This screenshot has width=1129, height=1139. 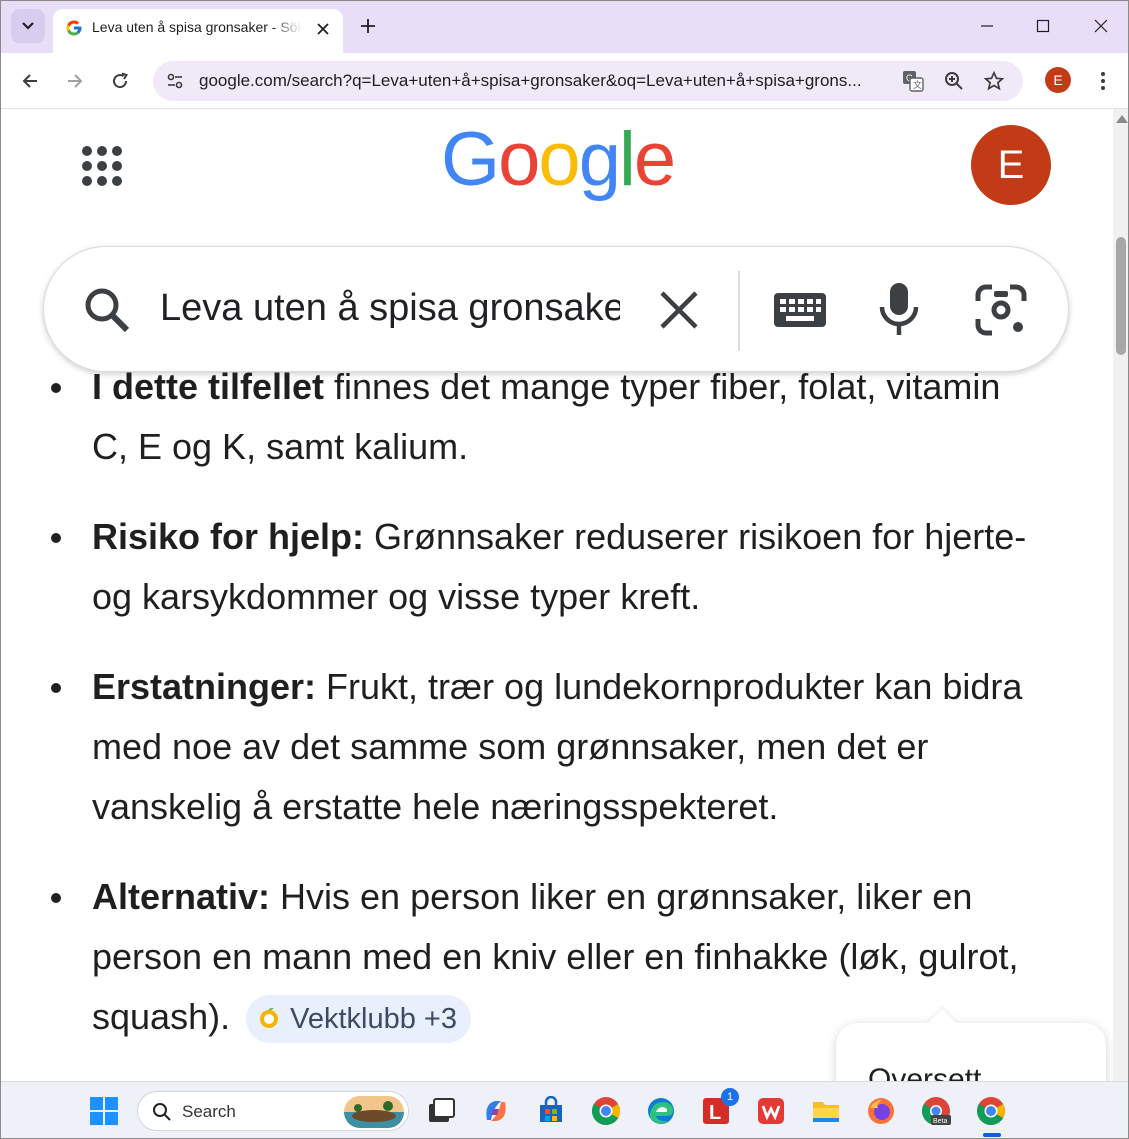 I want to click on new-tab-button, so click(x=368, y=26).